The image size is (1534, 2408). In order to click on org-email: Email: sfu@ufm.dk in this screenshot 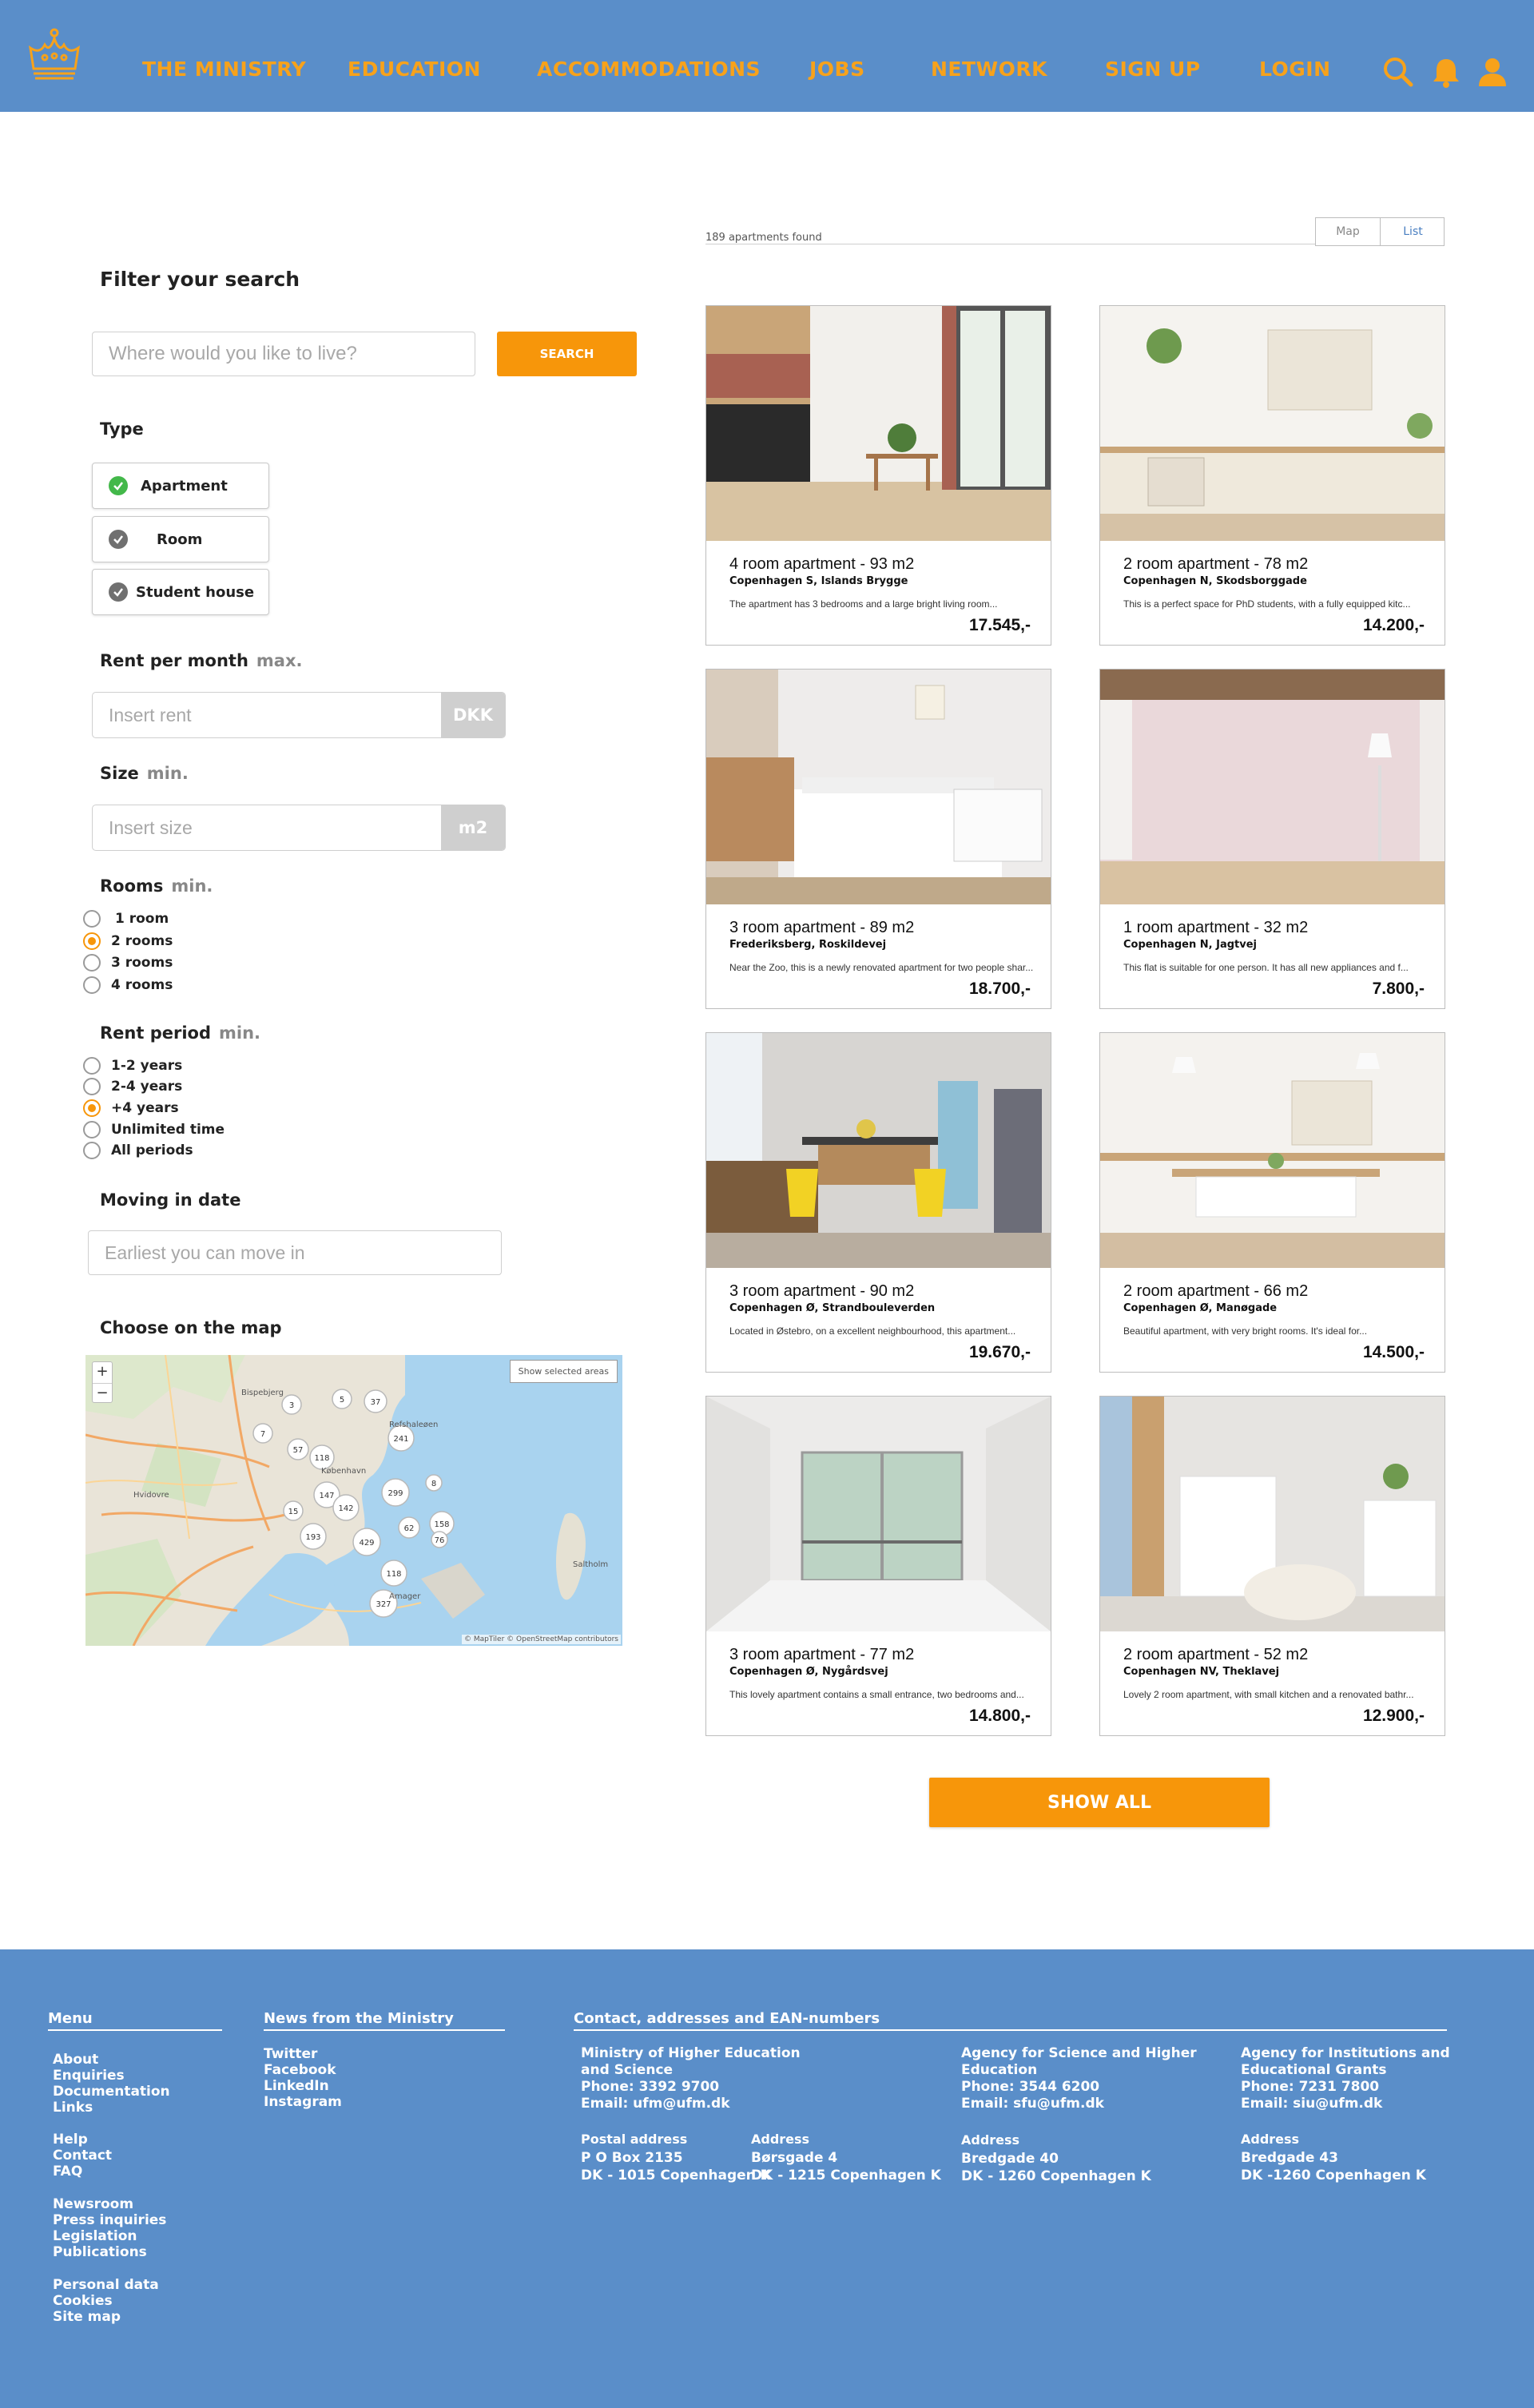, I will do `click(1032, 2104)`.